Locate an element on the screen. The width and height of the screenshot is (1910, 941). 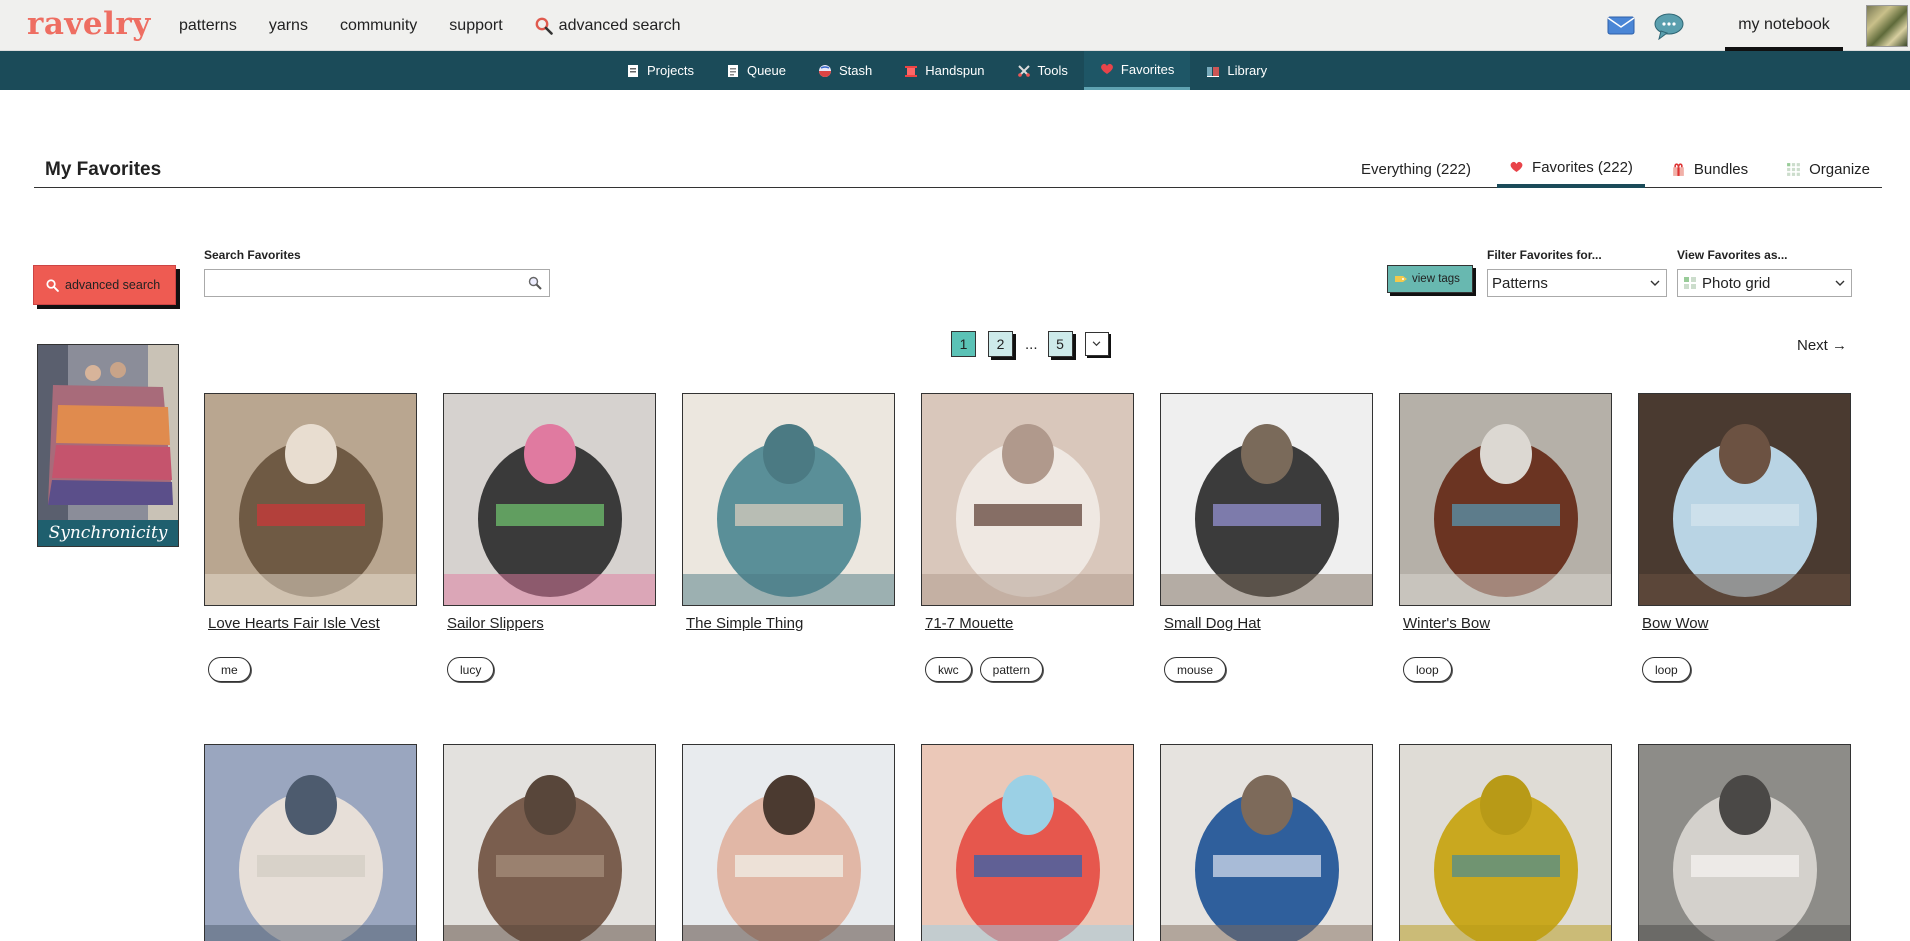
favorite-card: 71-7 Mouette kwc pattern is located at coordinates (1027, 537).